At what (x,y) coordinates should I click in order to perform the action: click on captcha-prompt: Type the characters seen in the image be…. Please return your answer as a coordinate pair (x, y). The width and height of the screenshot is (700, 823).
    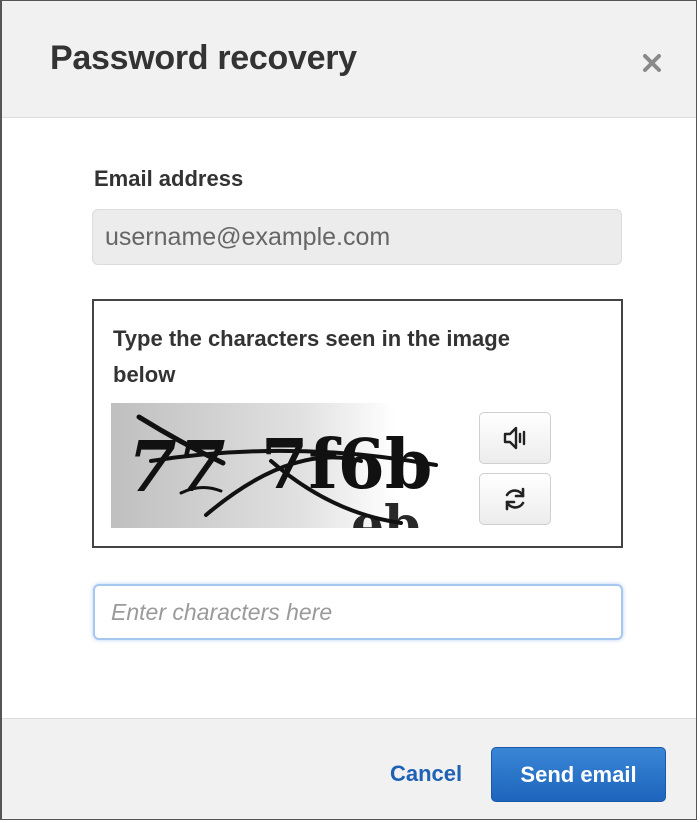
    Looking at the image, I should click on (311, 356).